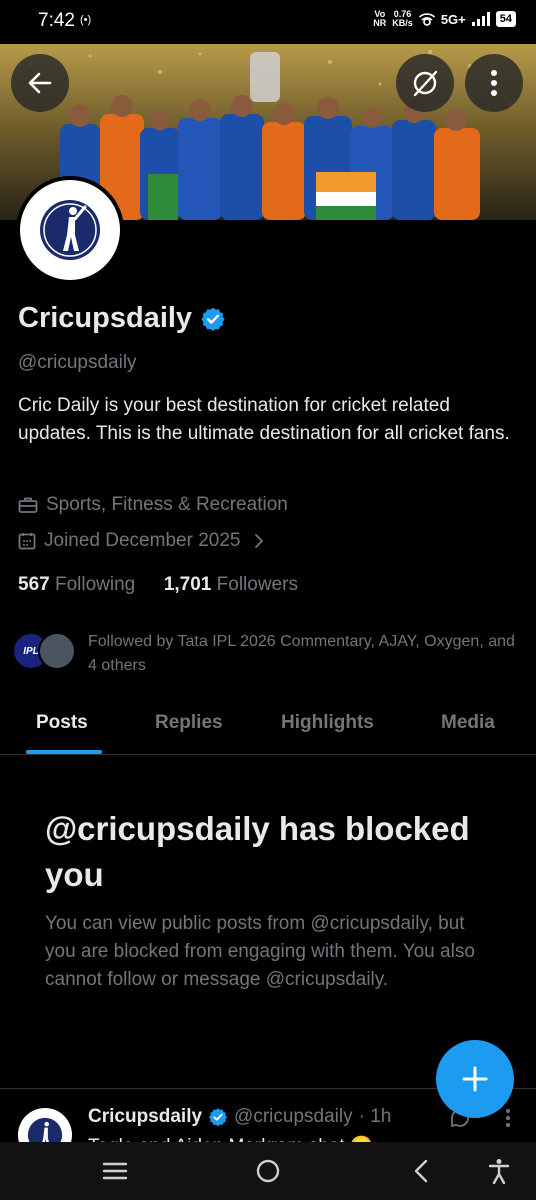  What do you see at coordinates (327, 723) in the screenshot?
I see `tab-highlights: Highlights` at bounding box center [327, 723].